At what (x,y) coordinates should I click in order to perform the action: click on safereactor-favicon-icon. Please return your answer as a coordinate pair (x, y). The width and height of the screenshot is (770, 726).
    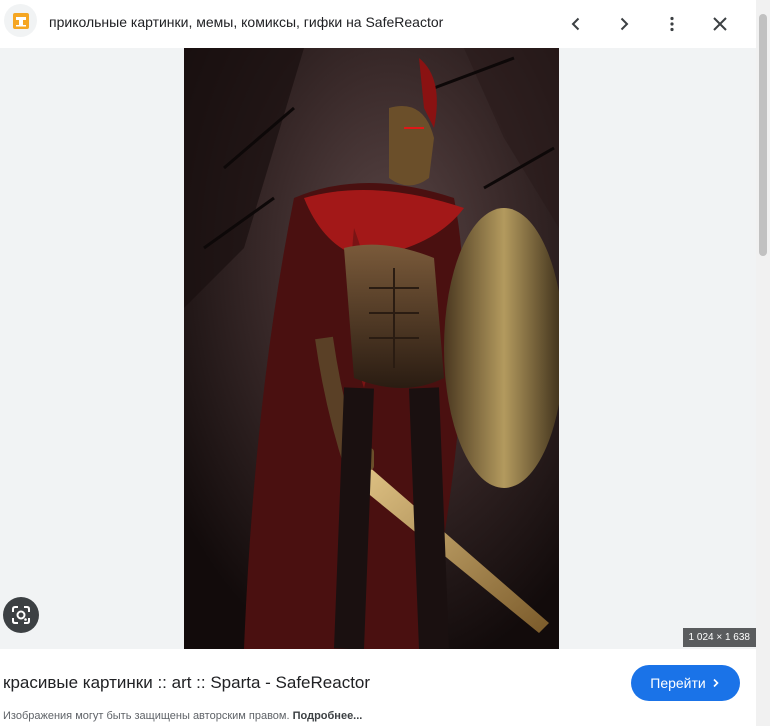
    Looking at the image, I should click on (20, 20).